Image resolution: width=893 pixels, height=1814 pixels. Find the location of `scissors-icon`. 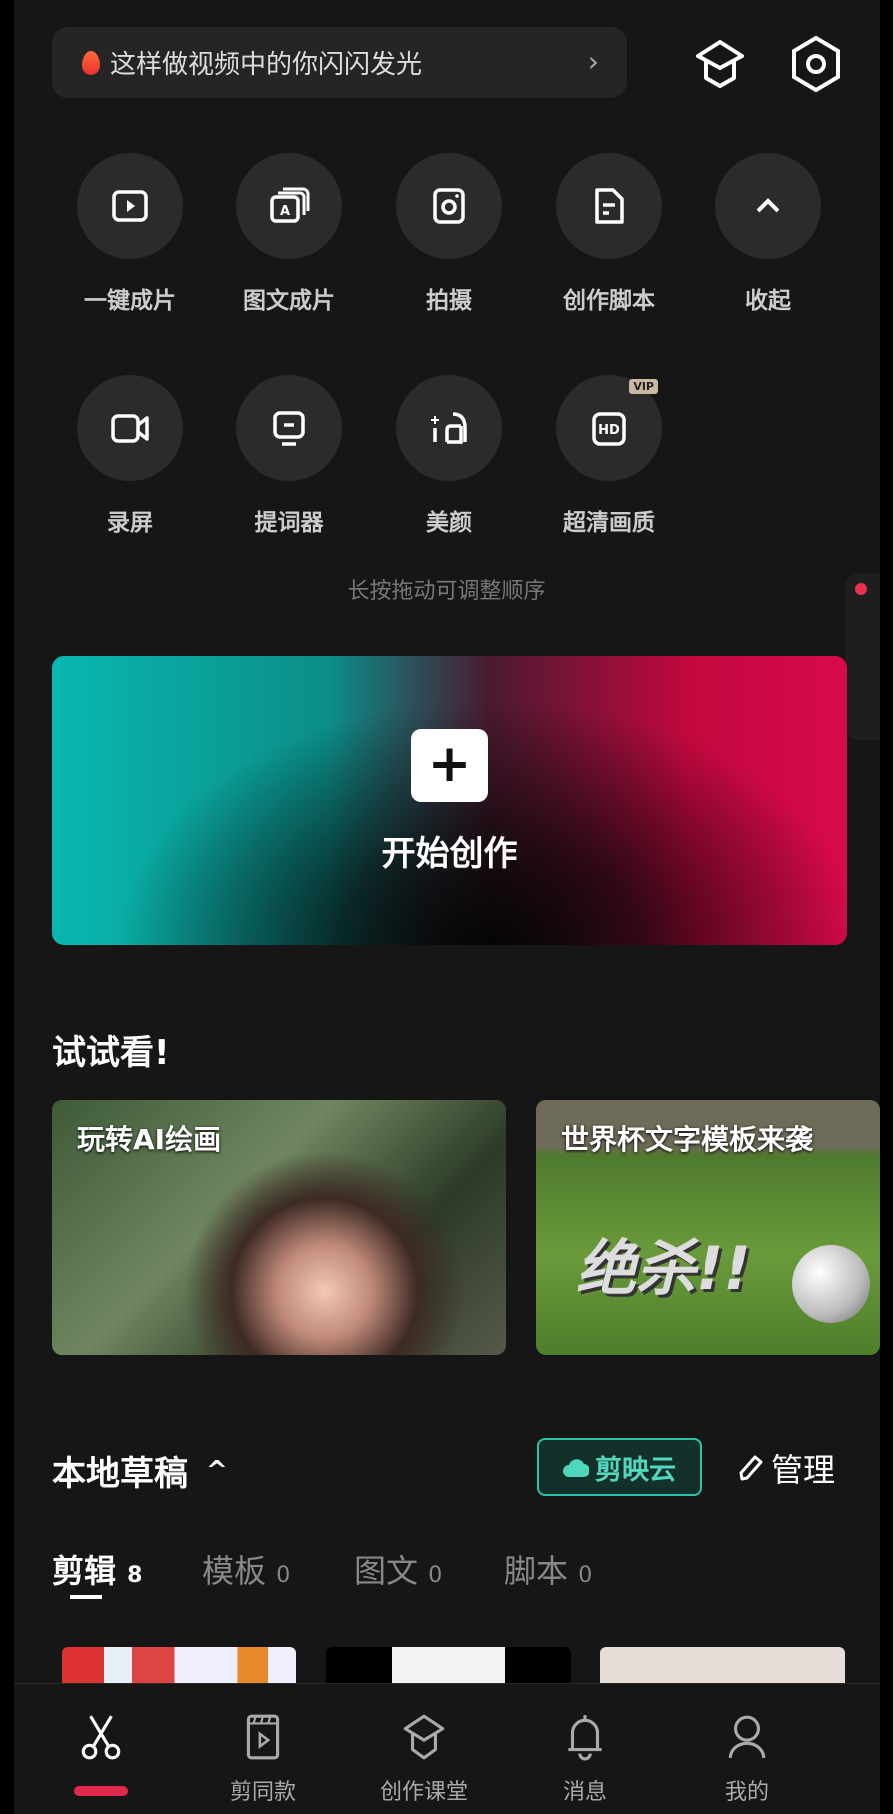

scissors-icon is located at coordinates (101, 1737).